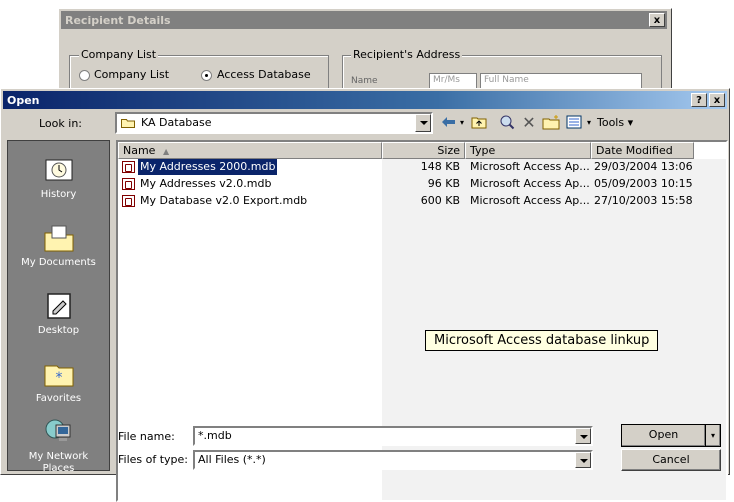  What do you see at coordinates (551, 122) in the screenshot?
I see `new-folder-icon` at bounding box center [551, 122].